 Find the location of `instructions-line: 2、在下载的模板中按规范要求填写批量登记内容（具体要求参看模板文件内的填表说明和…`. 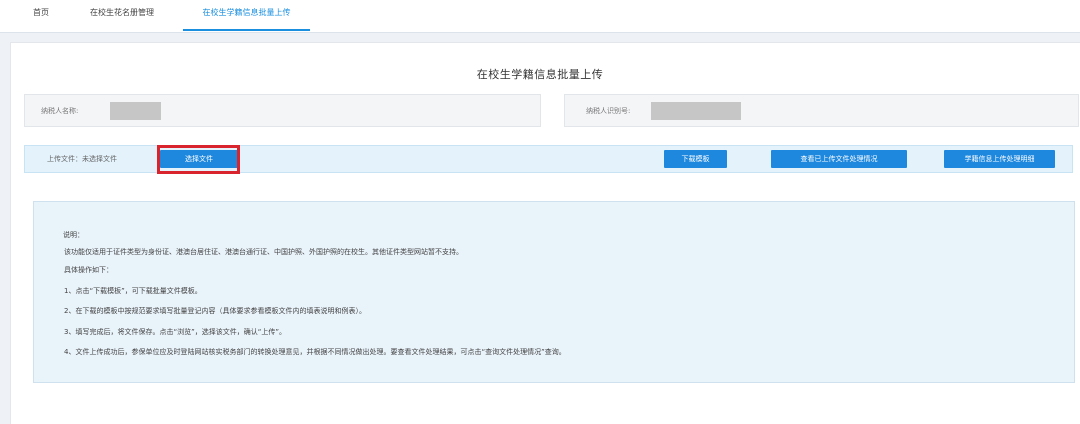

instructions-line: 2、在下载的模板中按规范要求填写批量登记内容（具体要求参看模板文件内的填表说明和… is located at coordinates (215, 311).